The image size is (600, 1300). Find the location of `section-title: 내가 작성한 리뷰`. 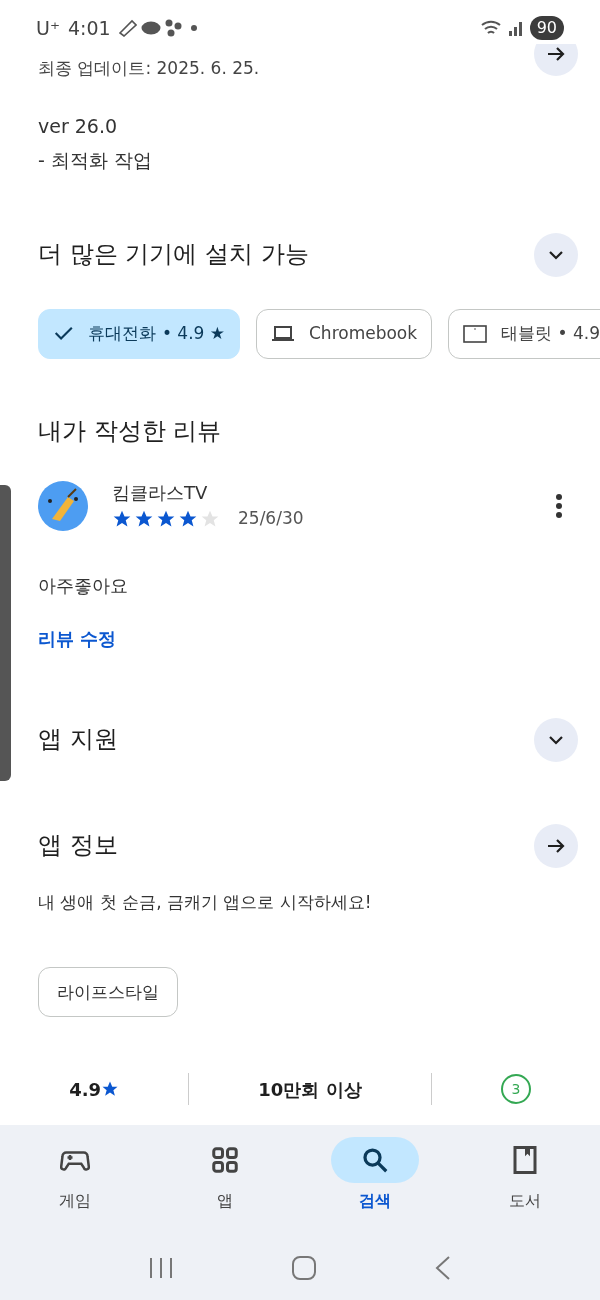

section-title: 내가 작성한 리뷰 is located at coordinates (130, 431).